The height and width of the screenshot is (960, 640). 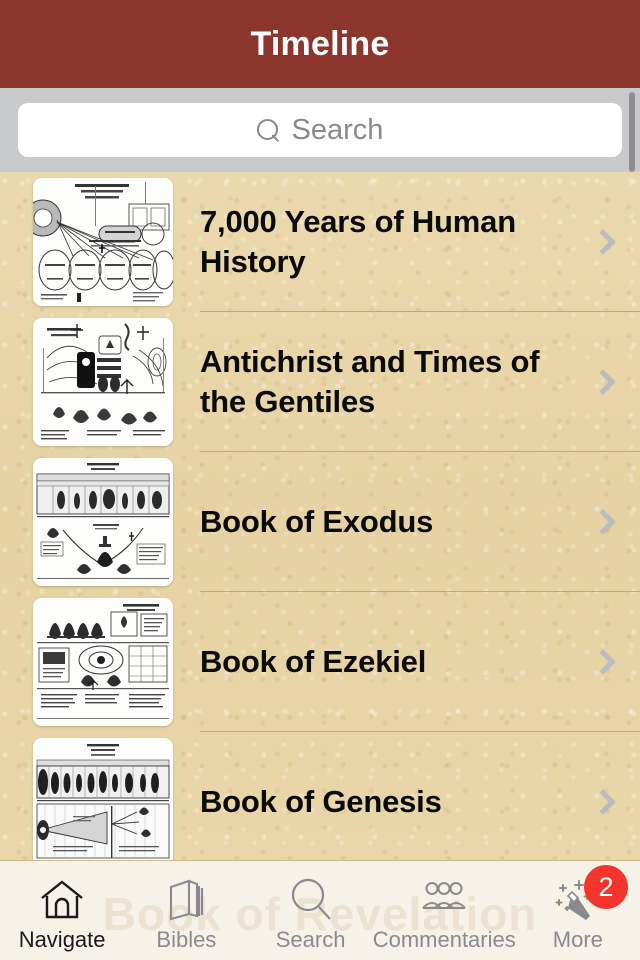 What do you see at coordinates (632, 132) in the screenshot?
I see `vertical-scrollbar` at bounding box center [632, 132].